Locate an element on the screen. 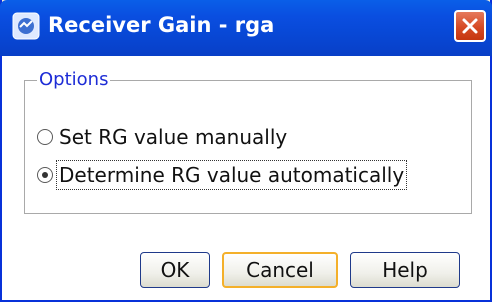 Image resolution: width=492 pixels, height=304 pixels. window-title: Receiver Gain - rga is located at coordinates (161, 25).